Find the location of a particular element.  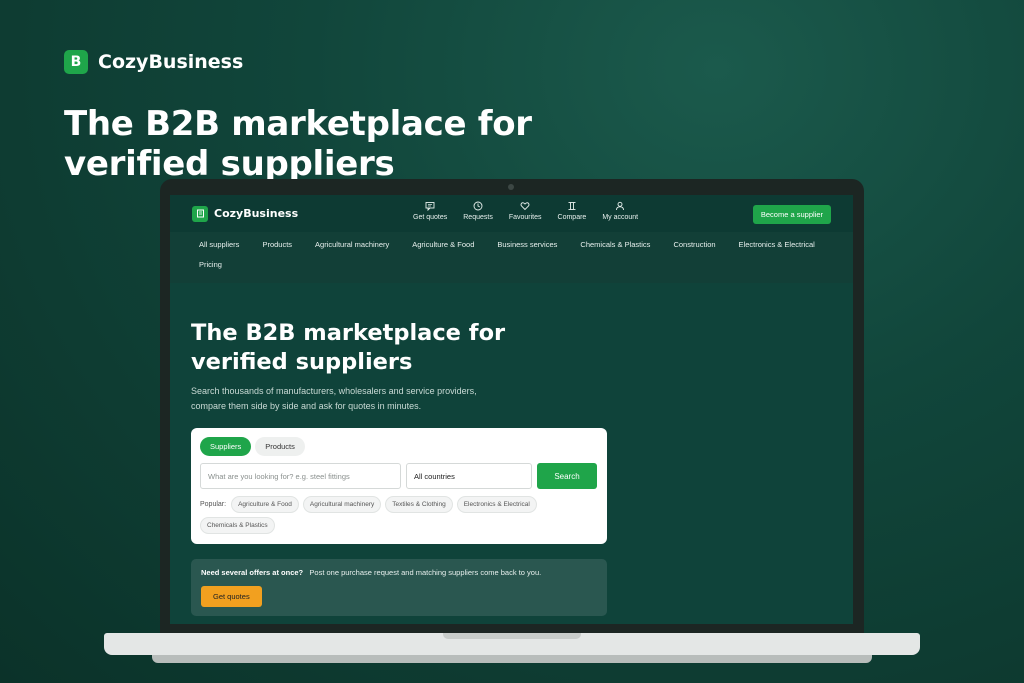

get-quotes-button: Get quotes is located at coordinates (231, 596).